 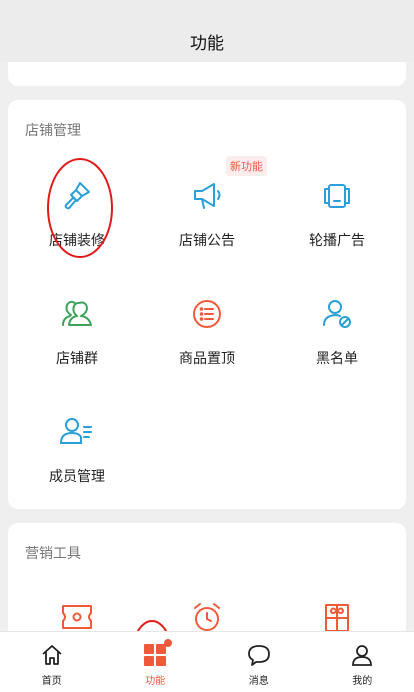 What do you see at coordinates (246, 166) in the screenshot?
I see `new-feature-badge: 新功能` at bounding box center [246, 166].